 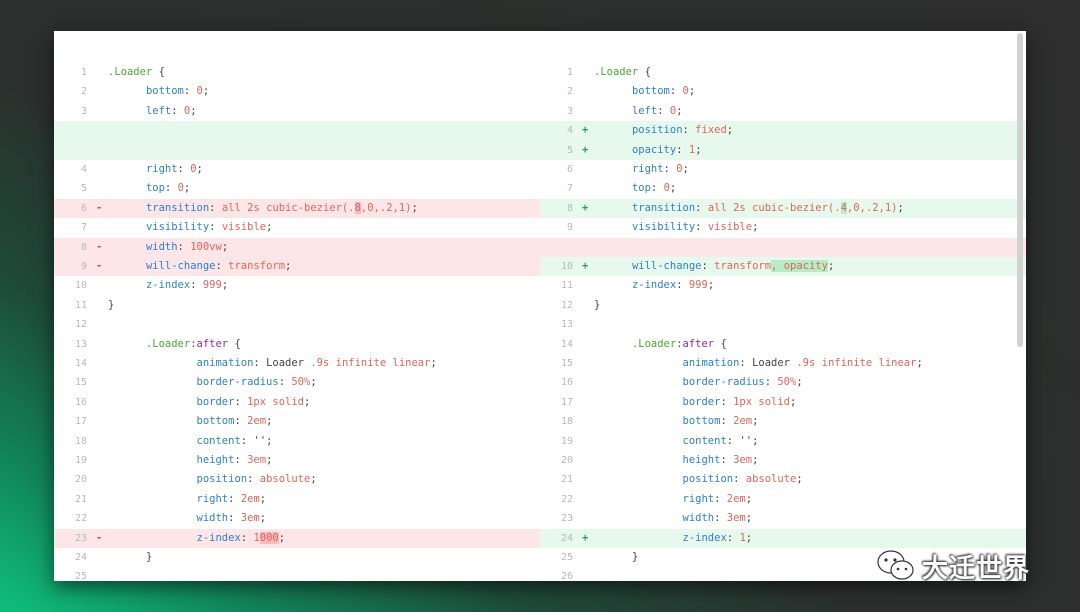 What do you see at coordinates (206, 246) in the screenshot?
I see `code-token: 100vw` at bounding box center [206, 246].